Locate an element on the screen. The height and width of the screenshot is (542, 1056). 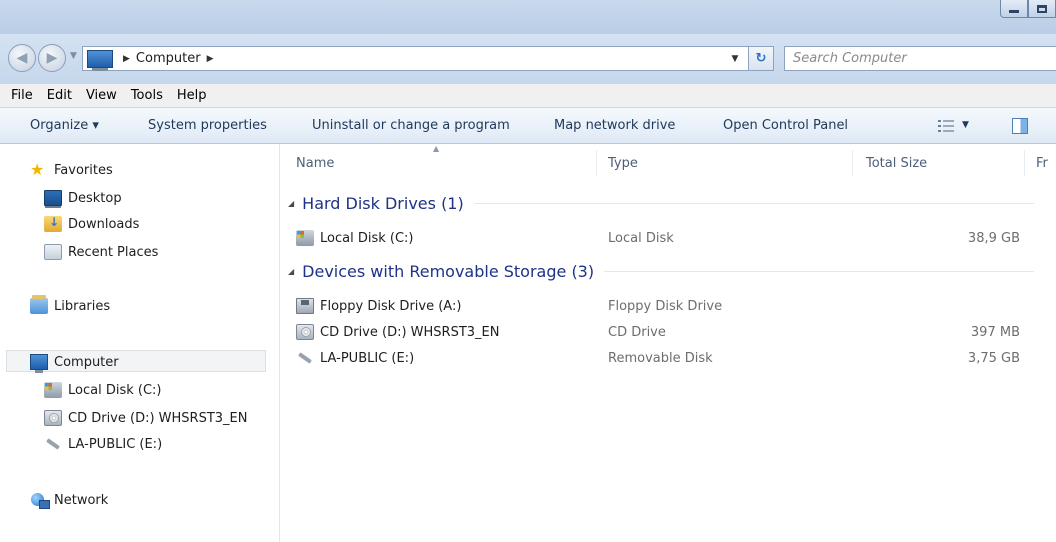
nav-usb-drive: LA-PUBLIC (E:) is located at coordinates (103, 444).